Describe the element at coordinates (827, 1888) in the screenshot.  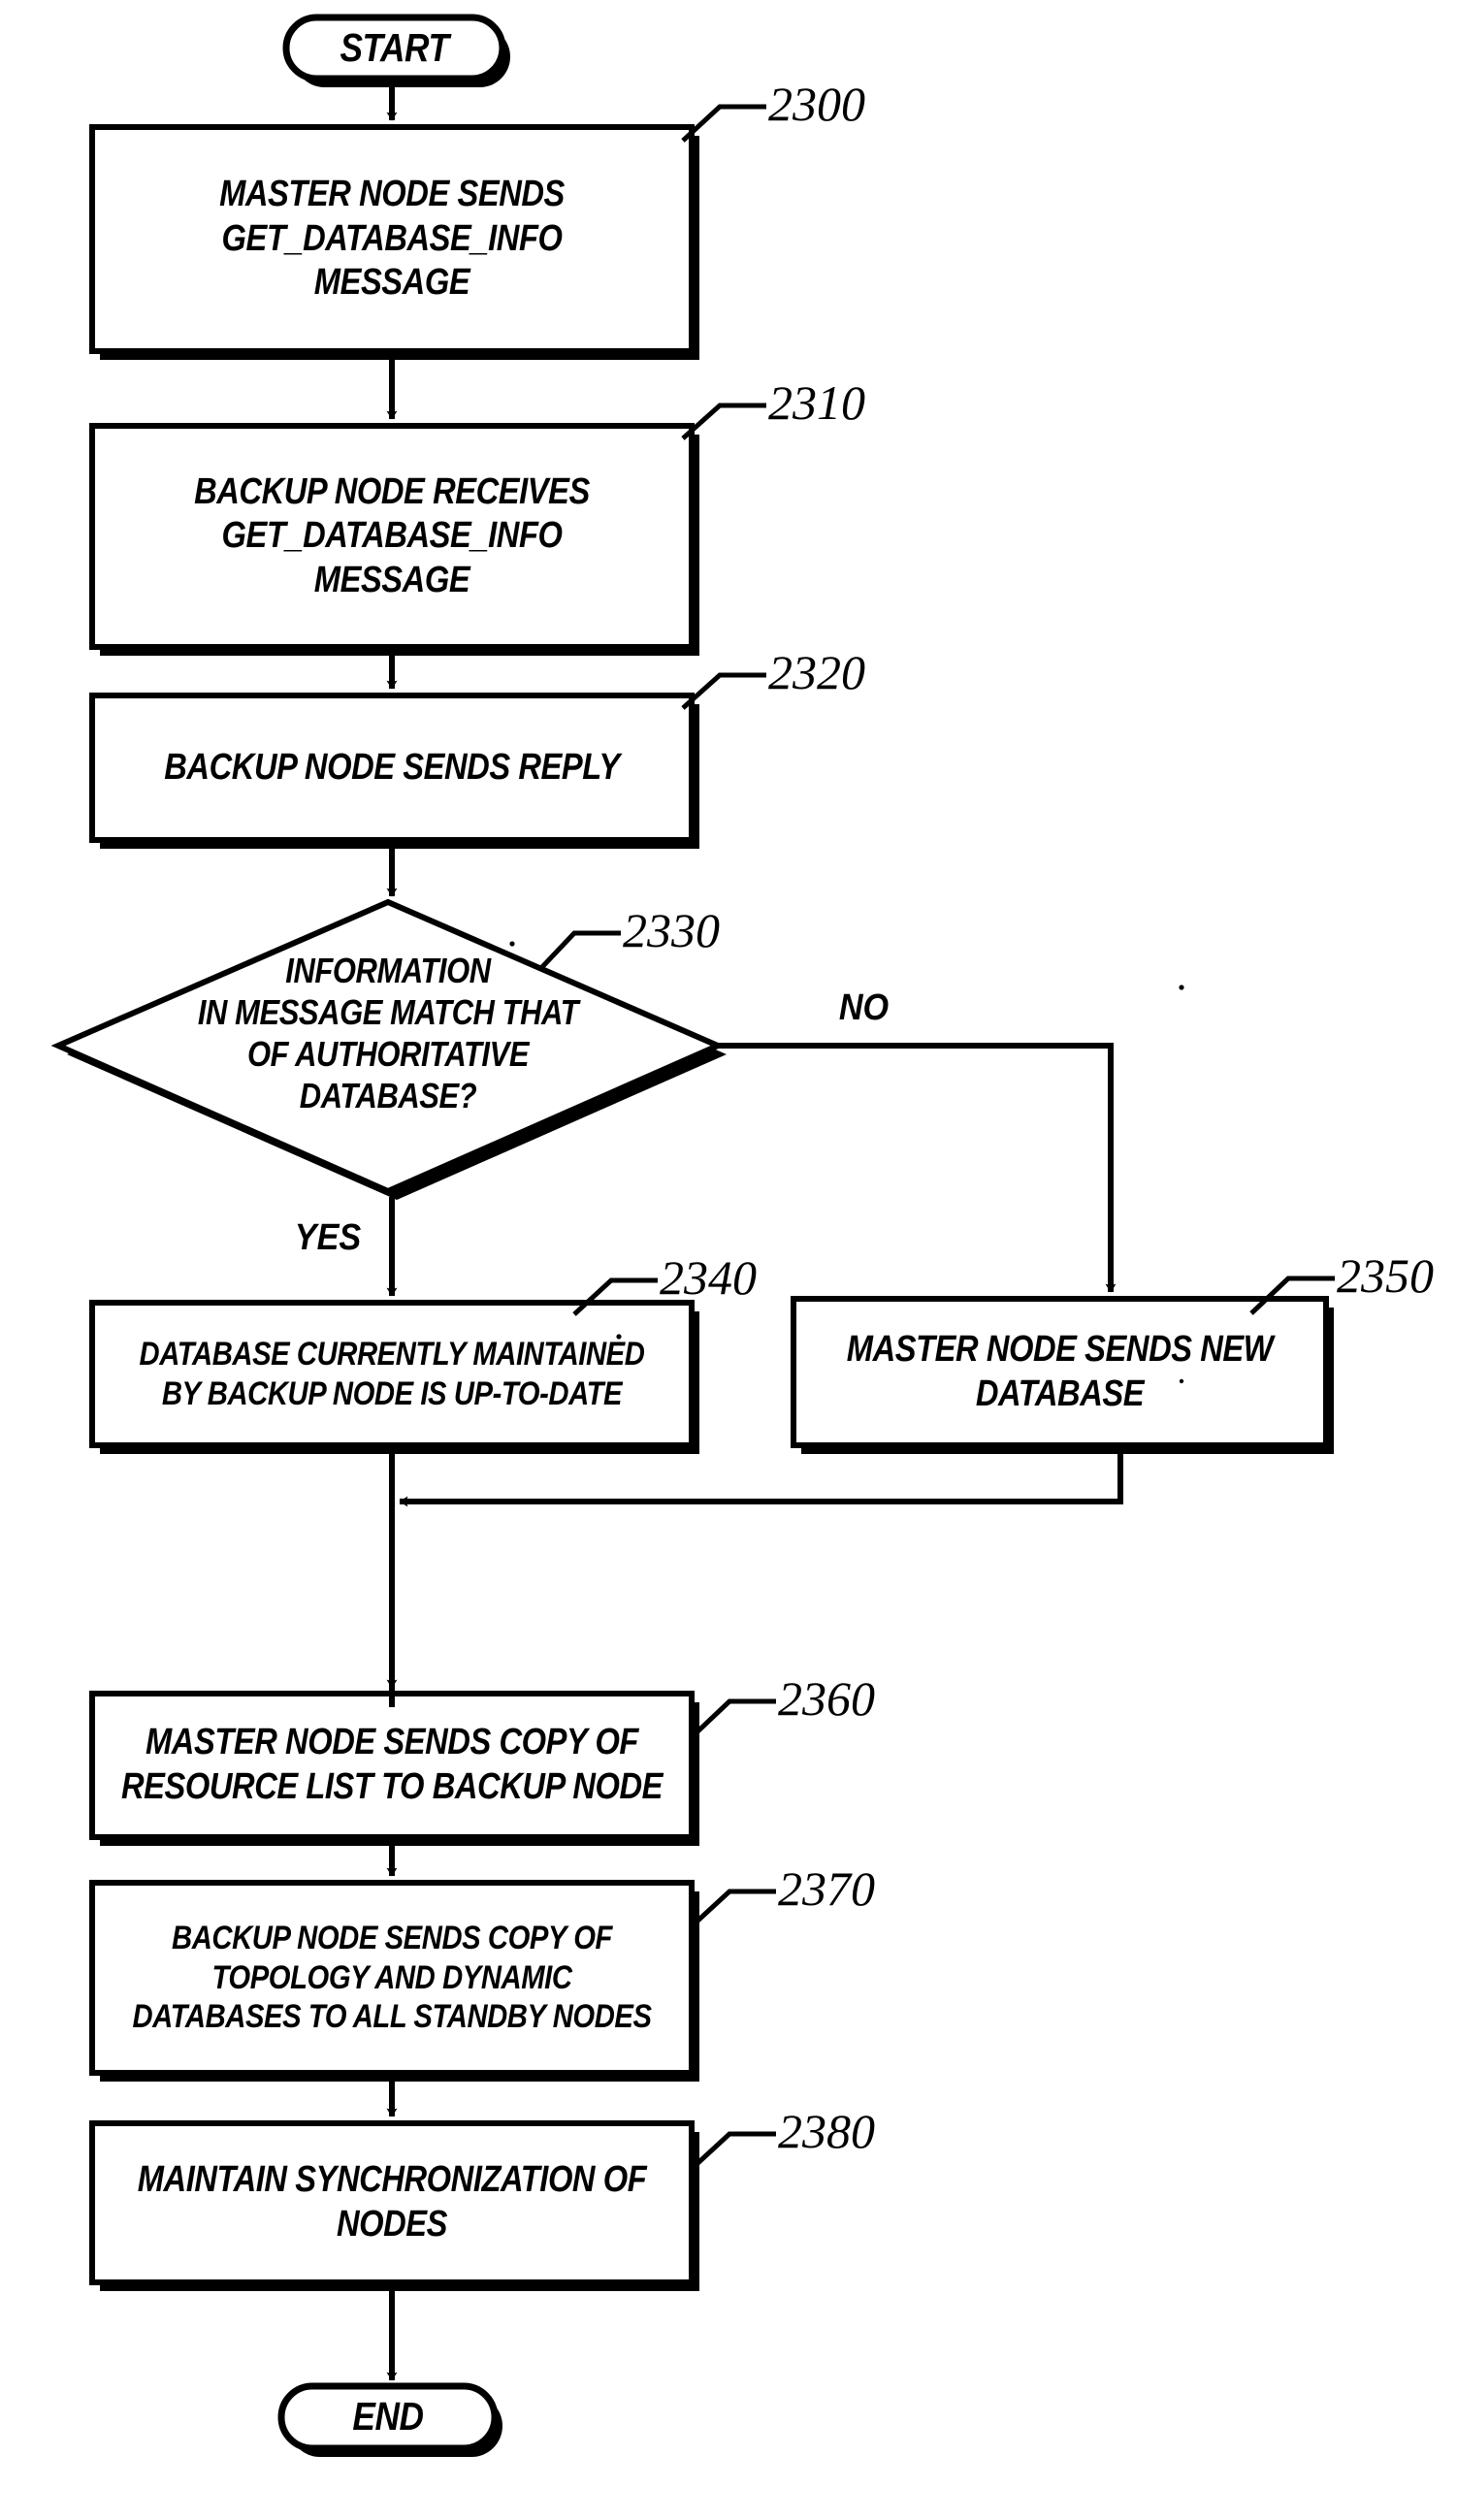
I see `ref-numeral-2370: 2370` at that location.